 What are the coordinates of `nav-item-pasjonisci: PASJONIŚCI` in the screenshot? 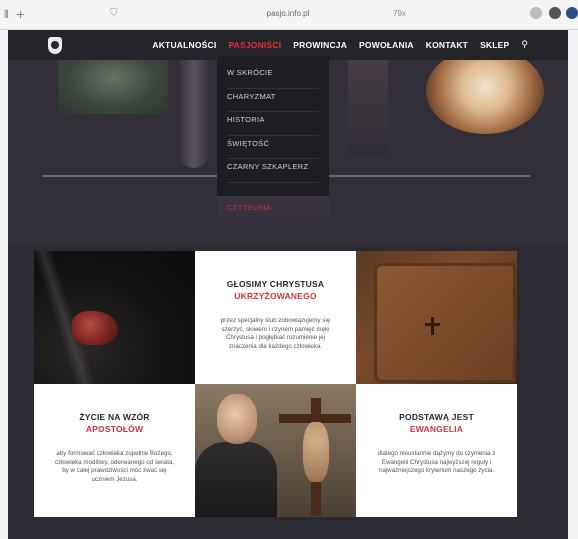 It's located at (254, 45).